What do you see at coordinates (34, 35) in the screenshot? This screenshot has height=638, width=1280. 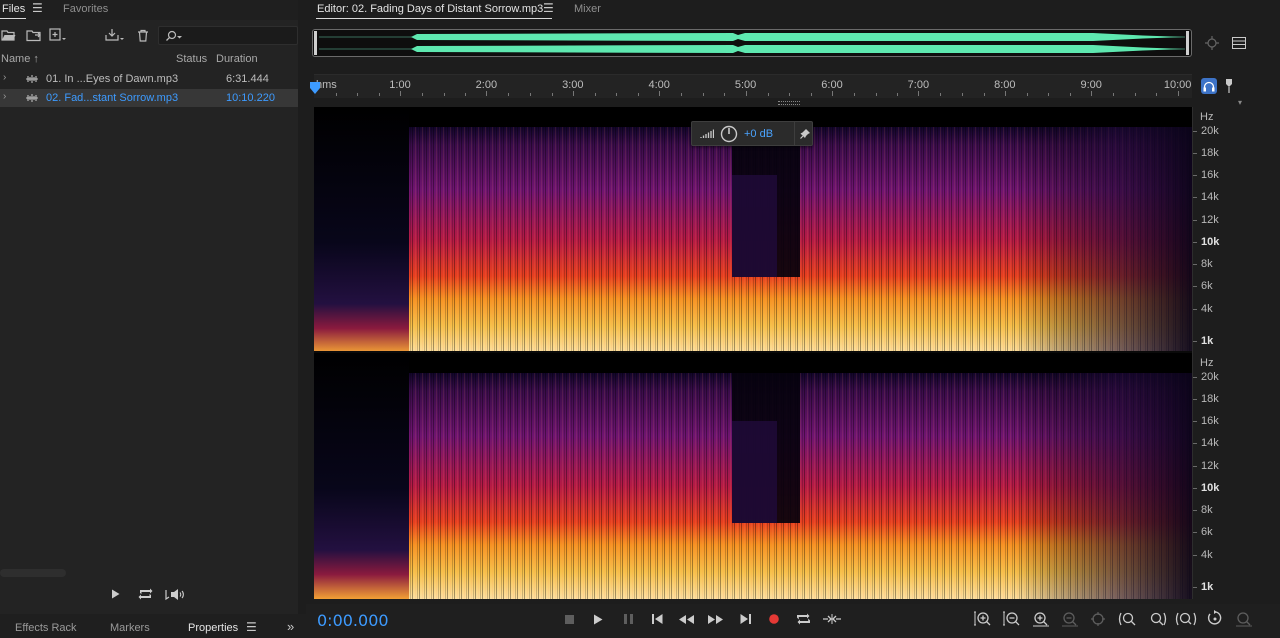 I see `import-icon` at bounding box center [34, 35].